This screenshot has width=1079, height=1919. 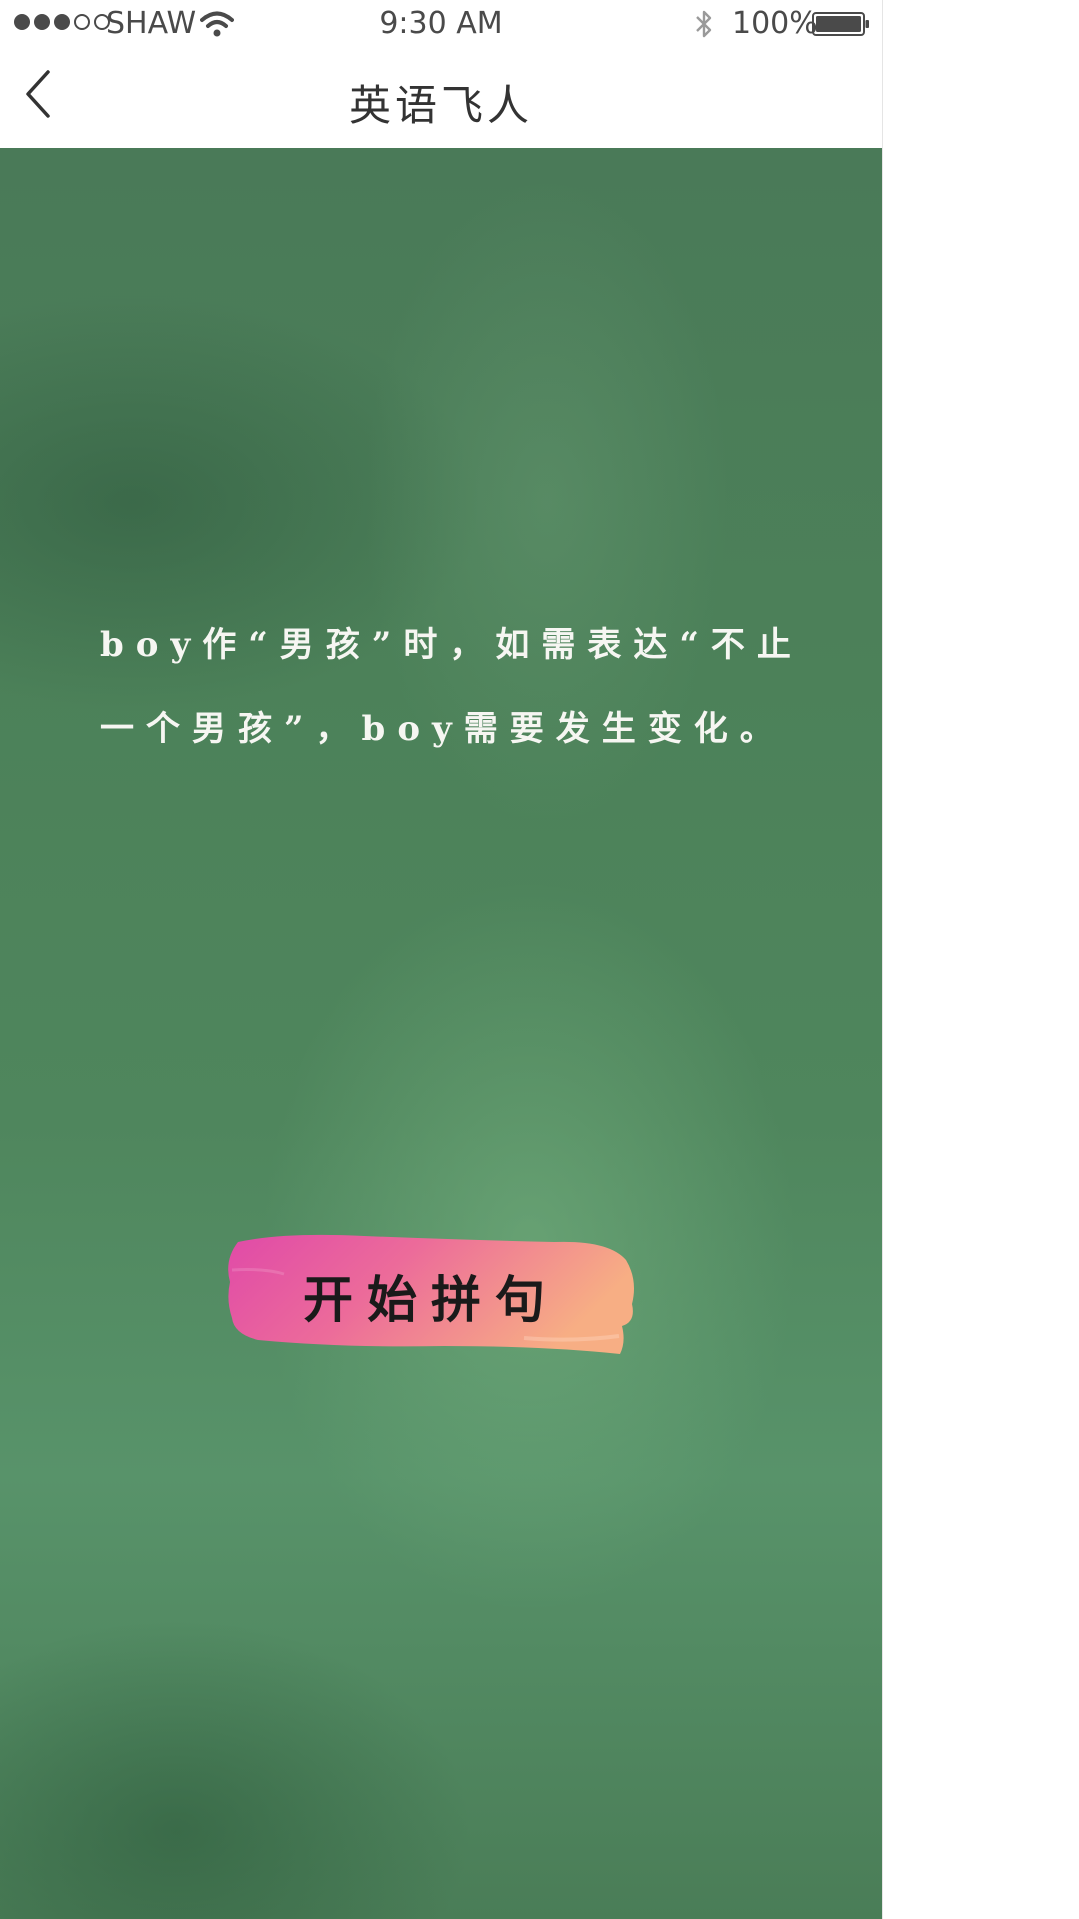 I want to click on page-title: 英语飞人, so click(x=440, y=105).